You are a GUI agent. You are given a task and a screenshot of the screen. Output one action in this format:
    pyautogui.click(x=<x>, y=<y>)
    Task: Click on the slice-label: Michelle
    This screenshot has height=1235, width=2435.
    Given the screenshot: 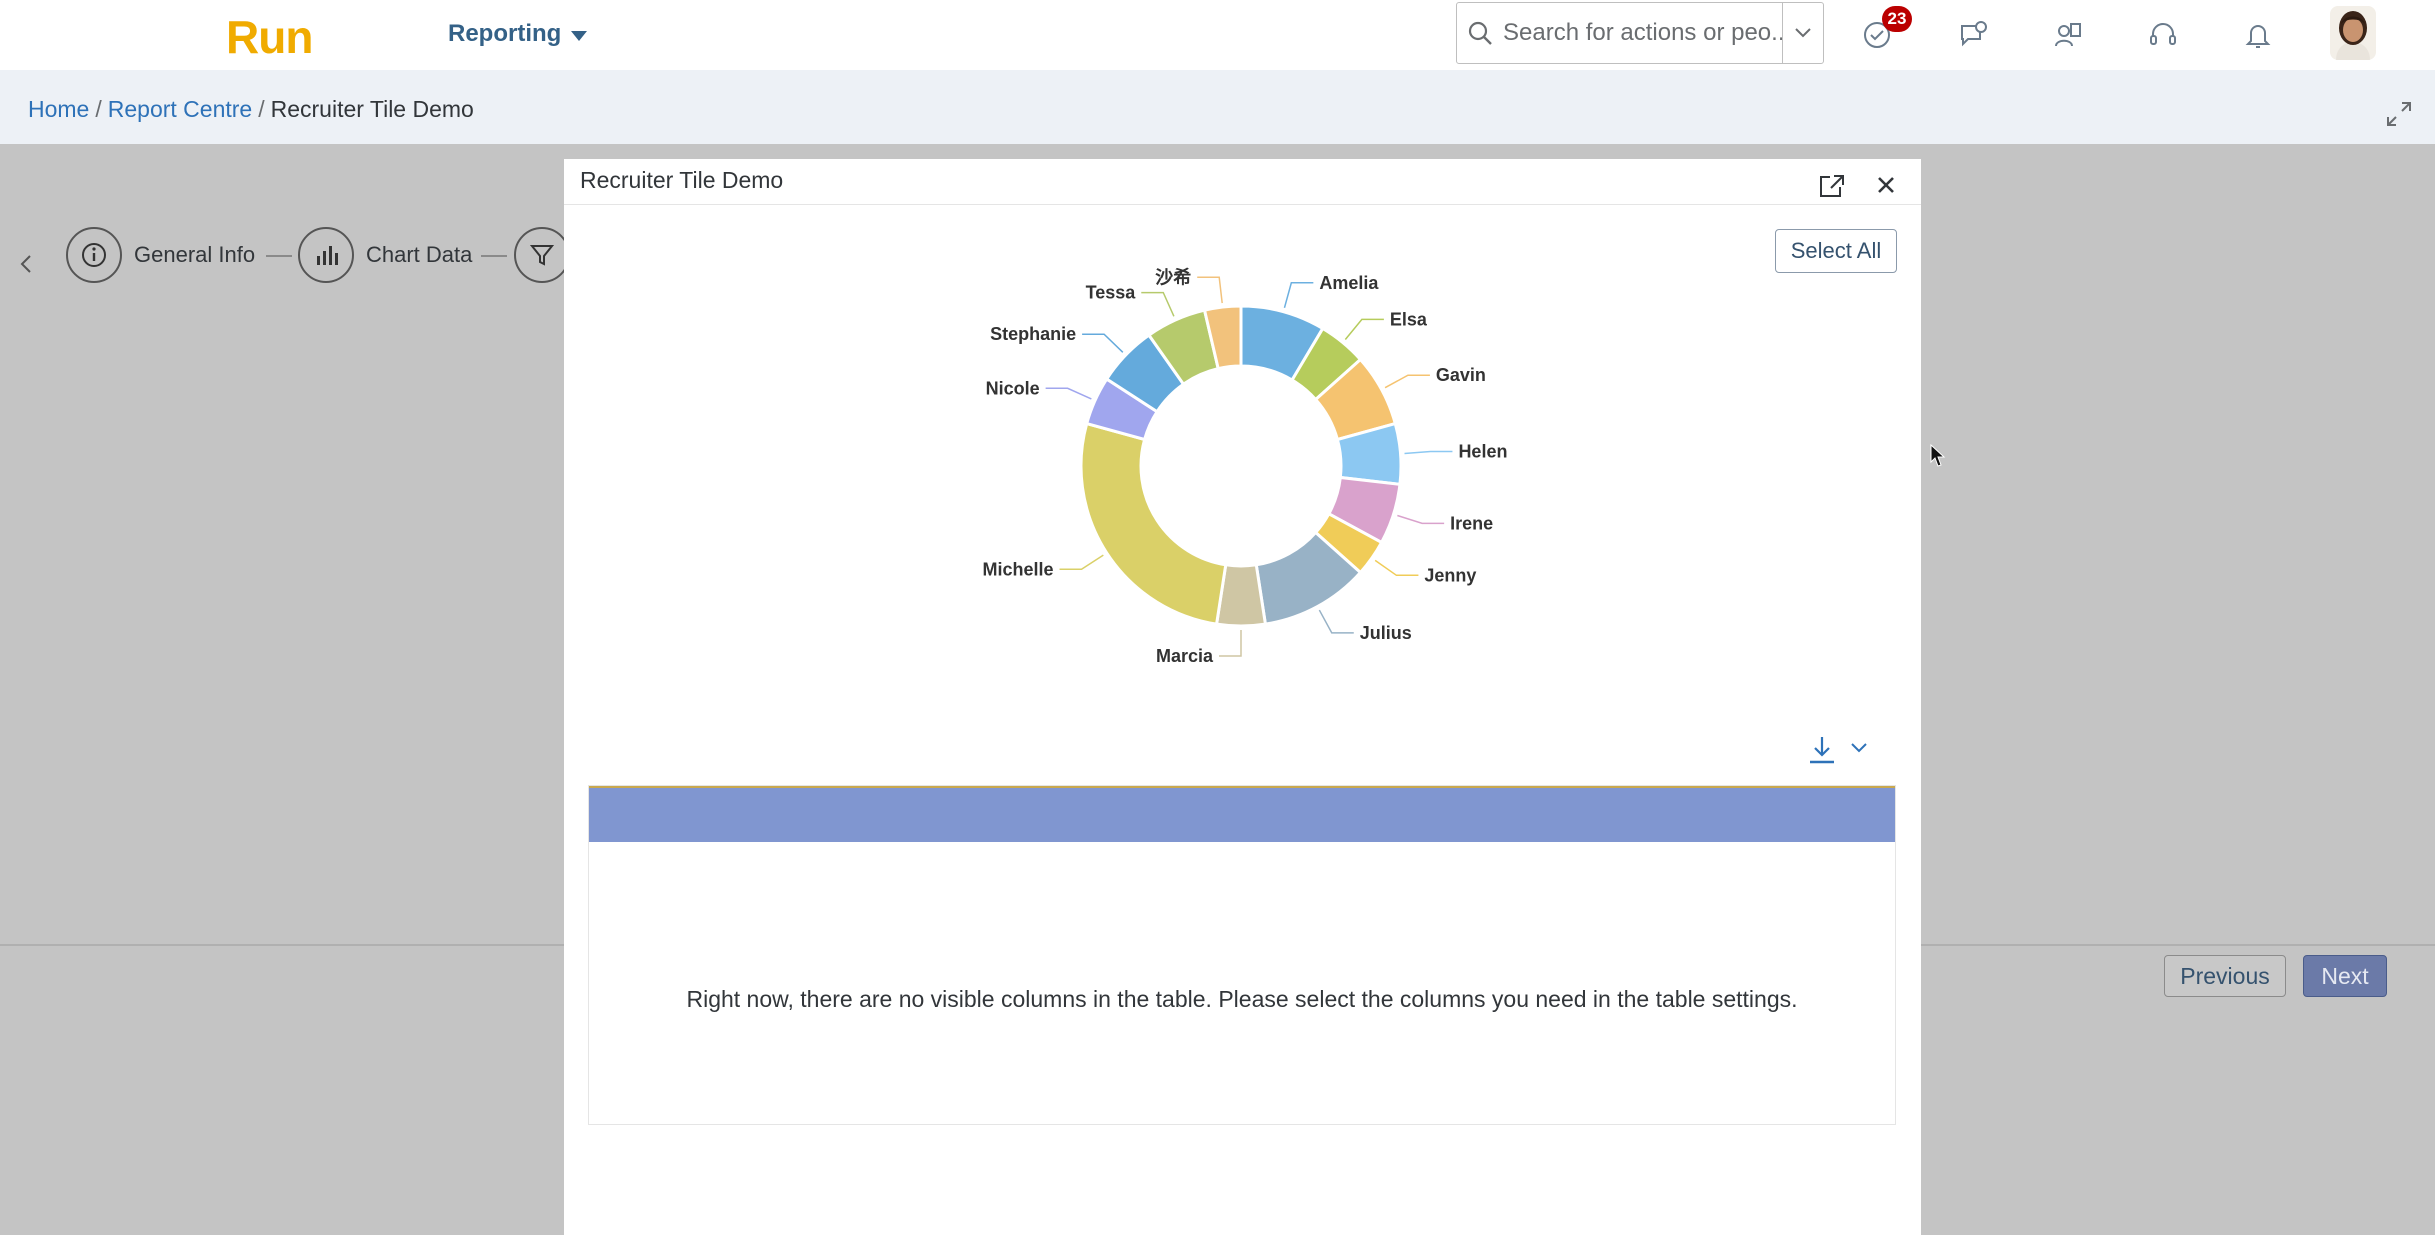 What is the action you would take?
    pyautogui.click(x=1017, y=569)
    